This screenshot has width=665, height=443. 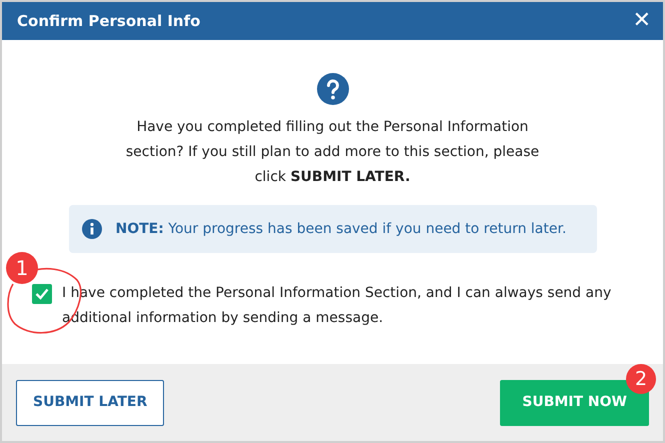 I want to click on checkbox, so click(x=42, y=294).